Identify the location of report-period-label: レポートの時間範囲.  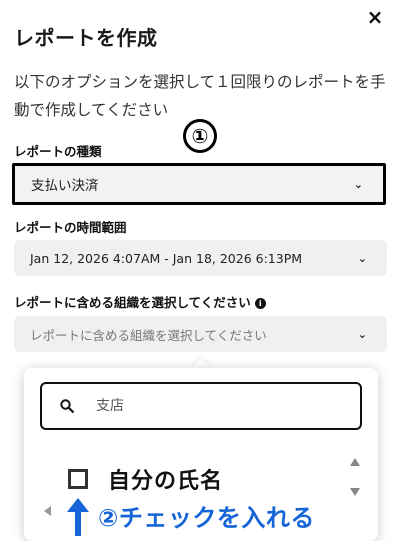
(70, 227).